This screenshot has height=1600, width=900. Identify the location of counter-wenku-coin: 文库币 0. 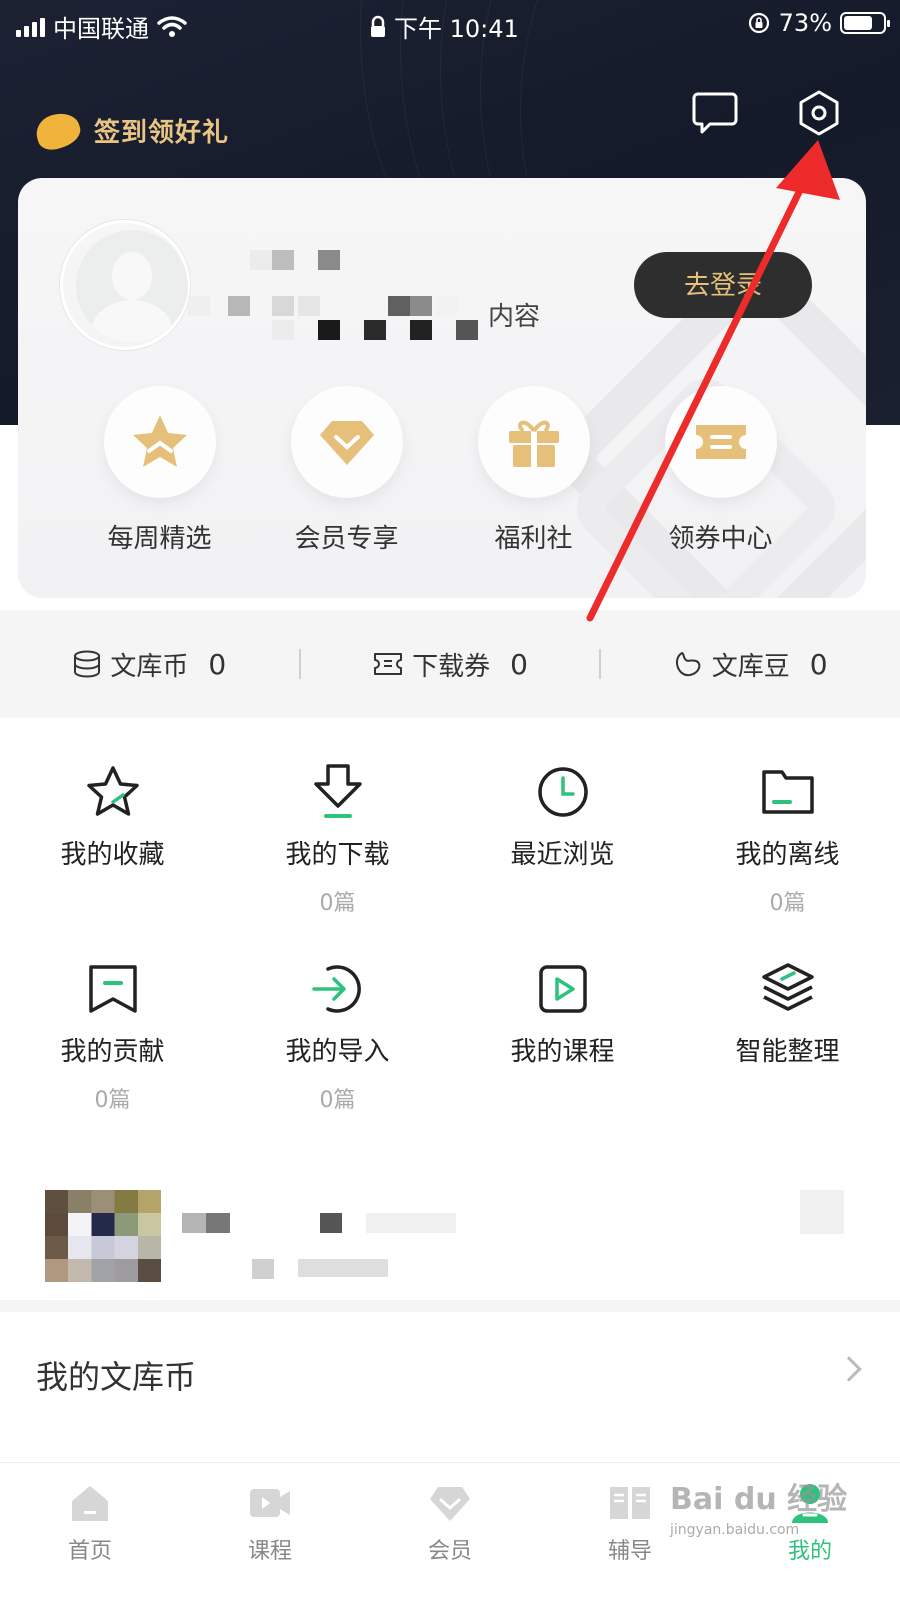
(149, 664).